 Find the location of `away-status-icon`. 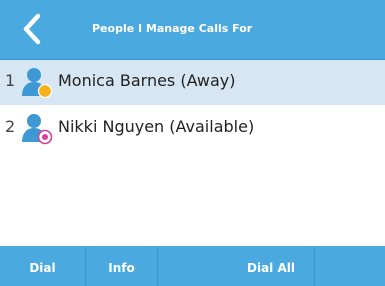

away-status-icon is located at coordinates (45, 91).